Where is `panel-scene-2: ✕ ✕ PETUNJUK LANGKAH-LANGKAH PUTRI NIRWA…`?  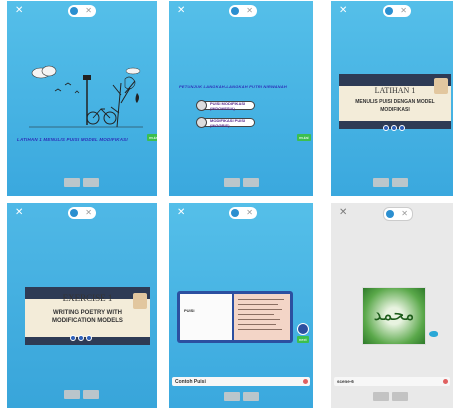
panel-scene-2: ✕ ✕ PETUNJUK LANGKAH-LANGKAH PUTRI NIRWA… is located at coordinates (241, 98).